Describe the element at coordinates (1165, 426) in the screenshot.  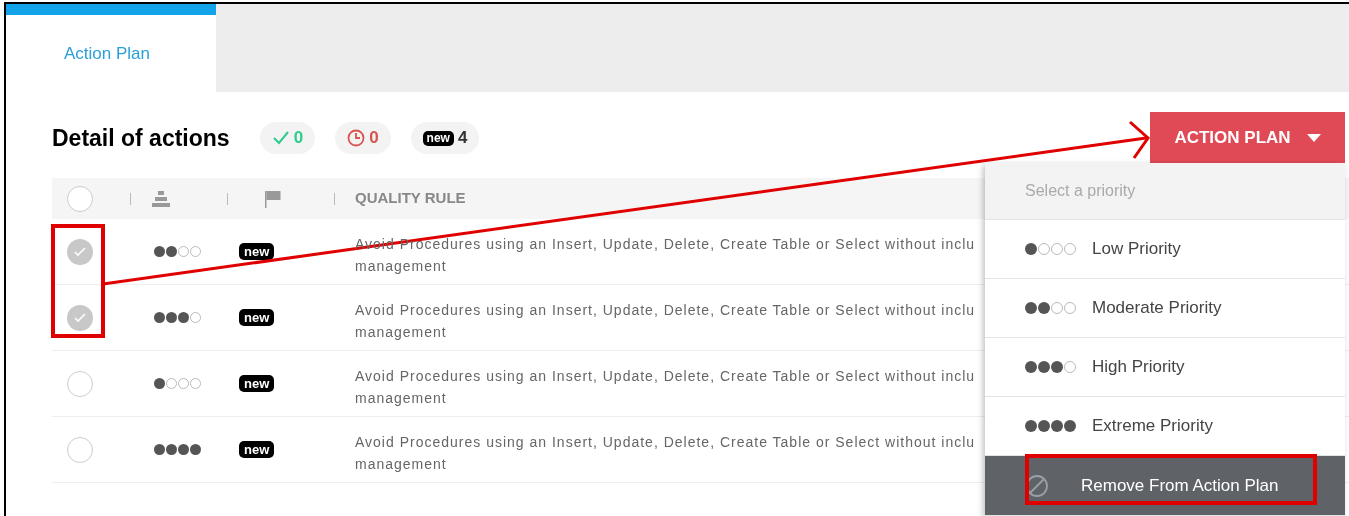
I see `priority-option: Extreme Priority` at that location.